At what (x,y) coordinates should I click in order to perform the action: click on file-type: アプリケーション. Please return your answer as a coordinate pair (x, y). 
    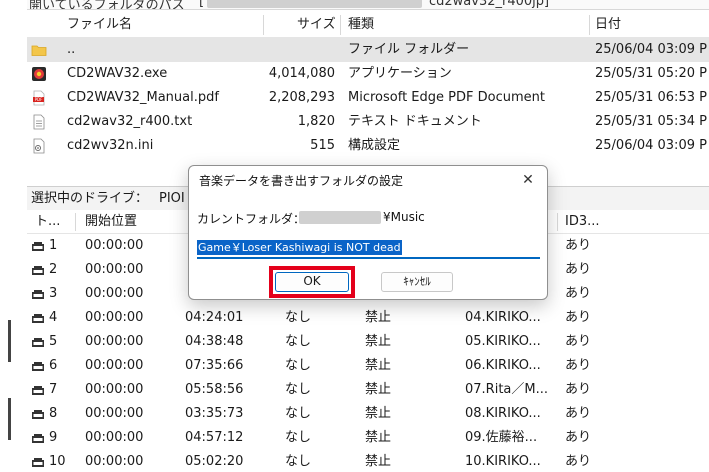
    Looking at the image, I should click on (400, 73).